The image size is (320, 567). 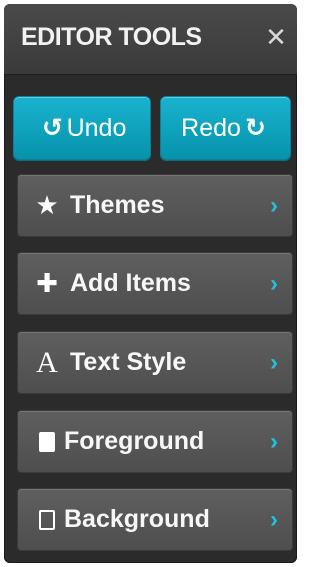 I want to click on menu-item-add-items: ✚ Add Items ›, so click(x=155, y=283).